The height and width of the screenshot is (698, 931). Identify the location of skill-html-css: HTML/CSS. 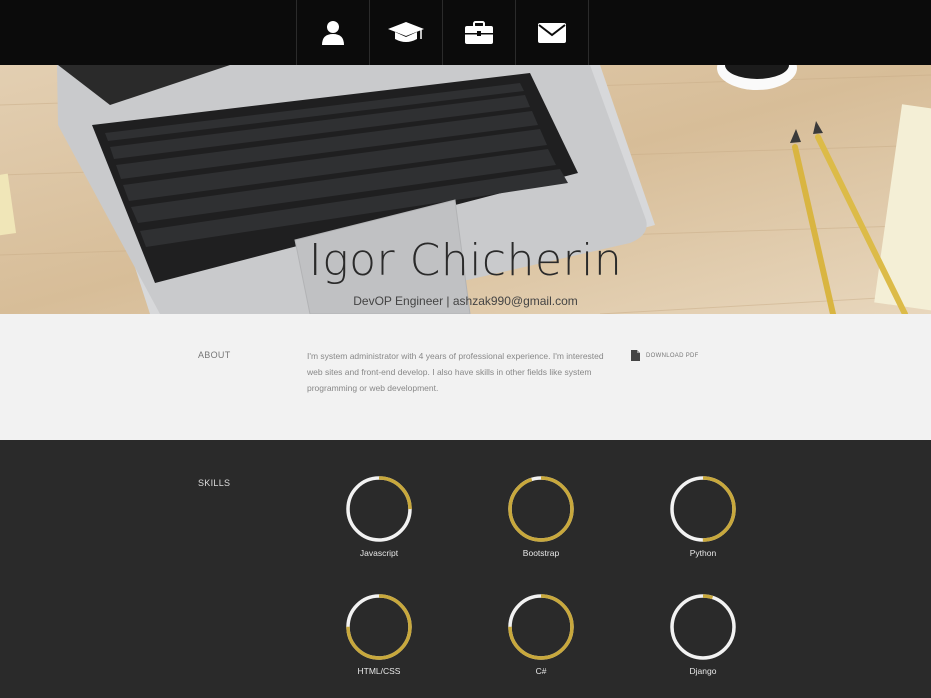
(379, 634).